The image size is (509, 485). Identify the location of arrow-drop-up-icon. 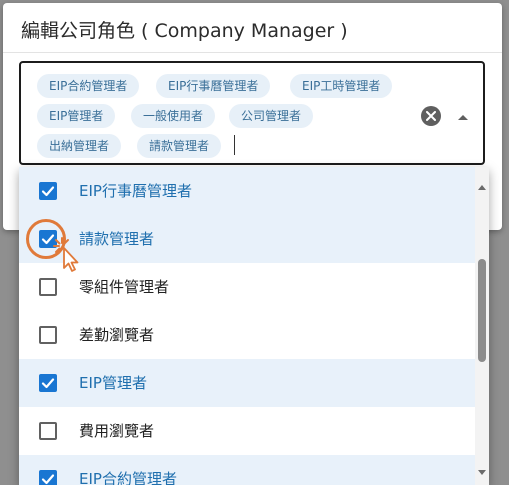
(463, 116).